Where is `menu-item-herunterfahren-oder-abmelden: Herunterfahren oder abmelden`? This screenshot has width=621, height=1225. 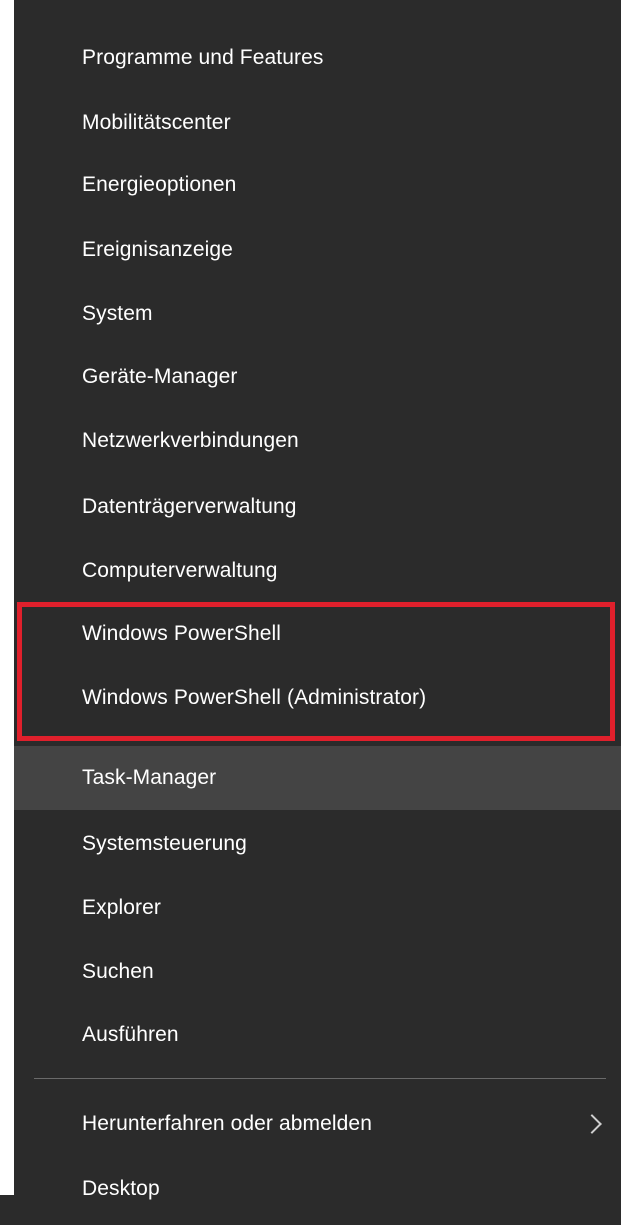 menu-item-herunterfahren-oder-abmelden: Herunterfahren oder abmelden is located at coordinates (317, 1124).